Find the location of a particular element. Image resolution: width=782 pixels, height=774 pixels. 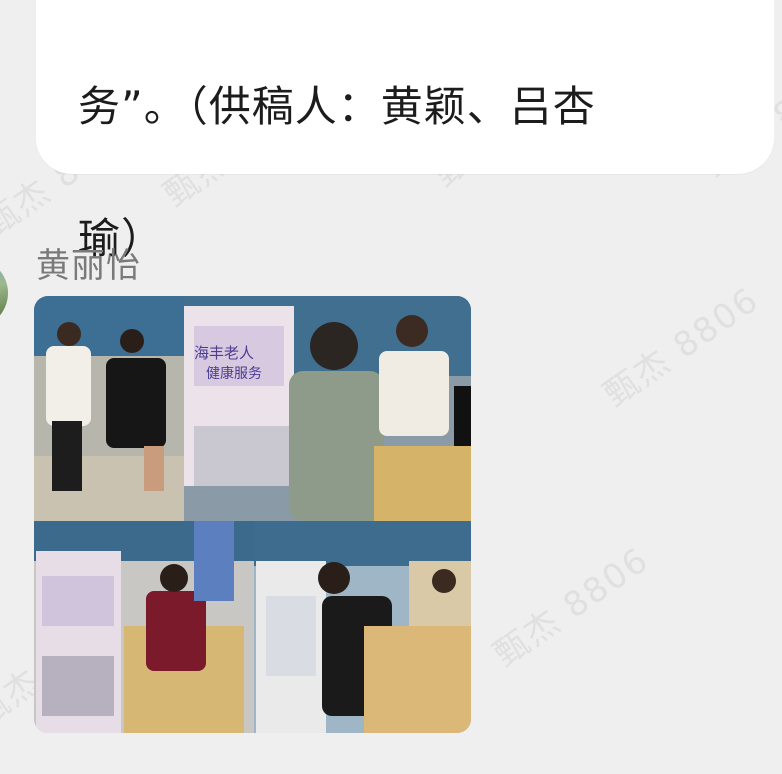

poster-caption: 海丰老人 is located at coordinates (224, 353).